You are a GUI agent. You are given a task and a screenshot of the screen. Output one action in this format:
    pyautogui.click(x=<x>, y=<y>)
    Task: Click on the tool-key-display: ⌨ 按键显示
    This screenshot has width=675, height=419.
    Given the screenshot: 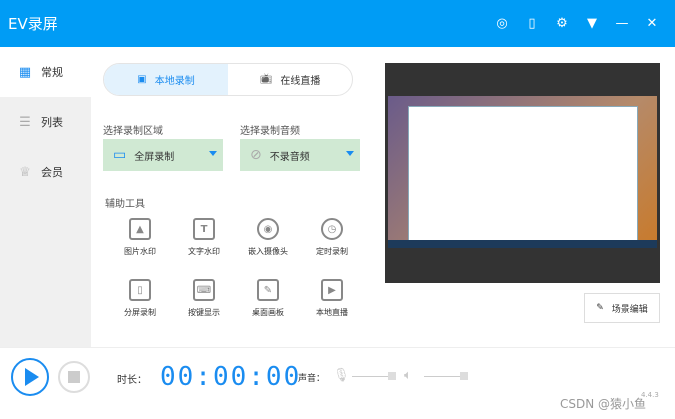 What is the action you would take?
    pyautogui.click(x=204, y=298)
    